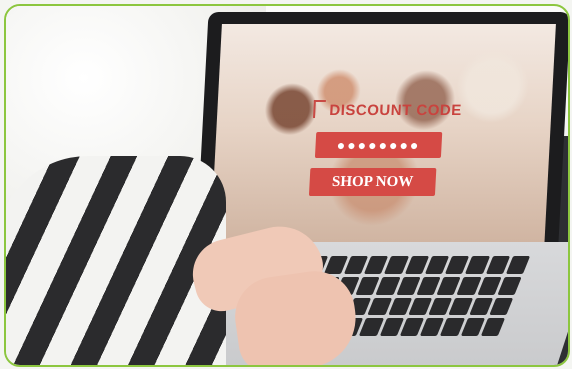 This screenshot has width=572, height=369. What do you see at coordinates (395, 110) in the screenshot?
I see `discount-code-label: DISCOUNT CODE` at bounding box center [395, 110].